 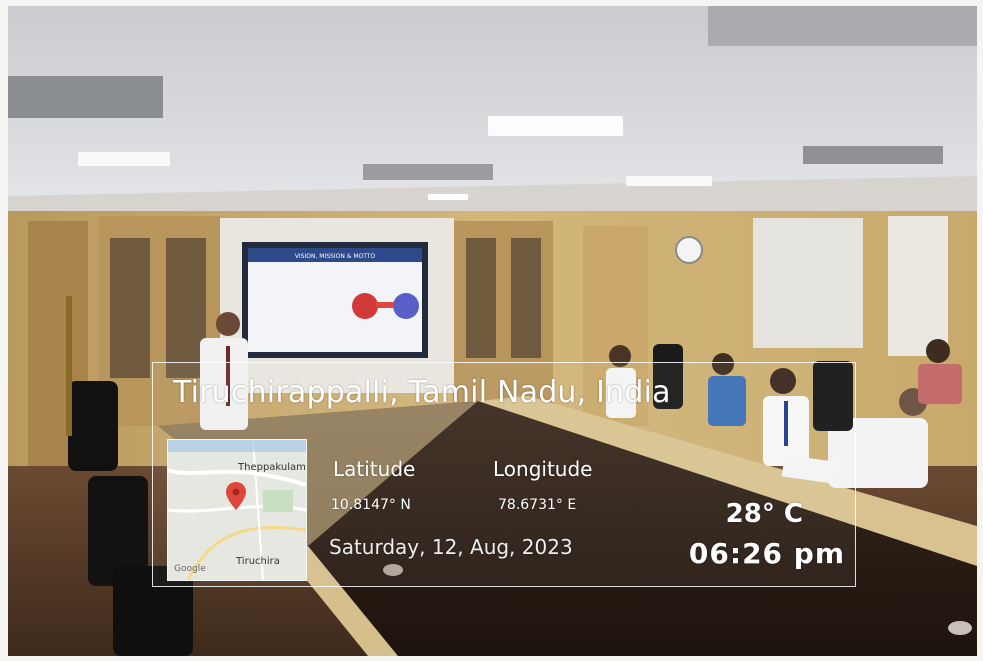 What do you see at coordinates (258, 561) in the screenshot?
I see `map-place-label: Tiruchira` at bounding box center [258, 561].